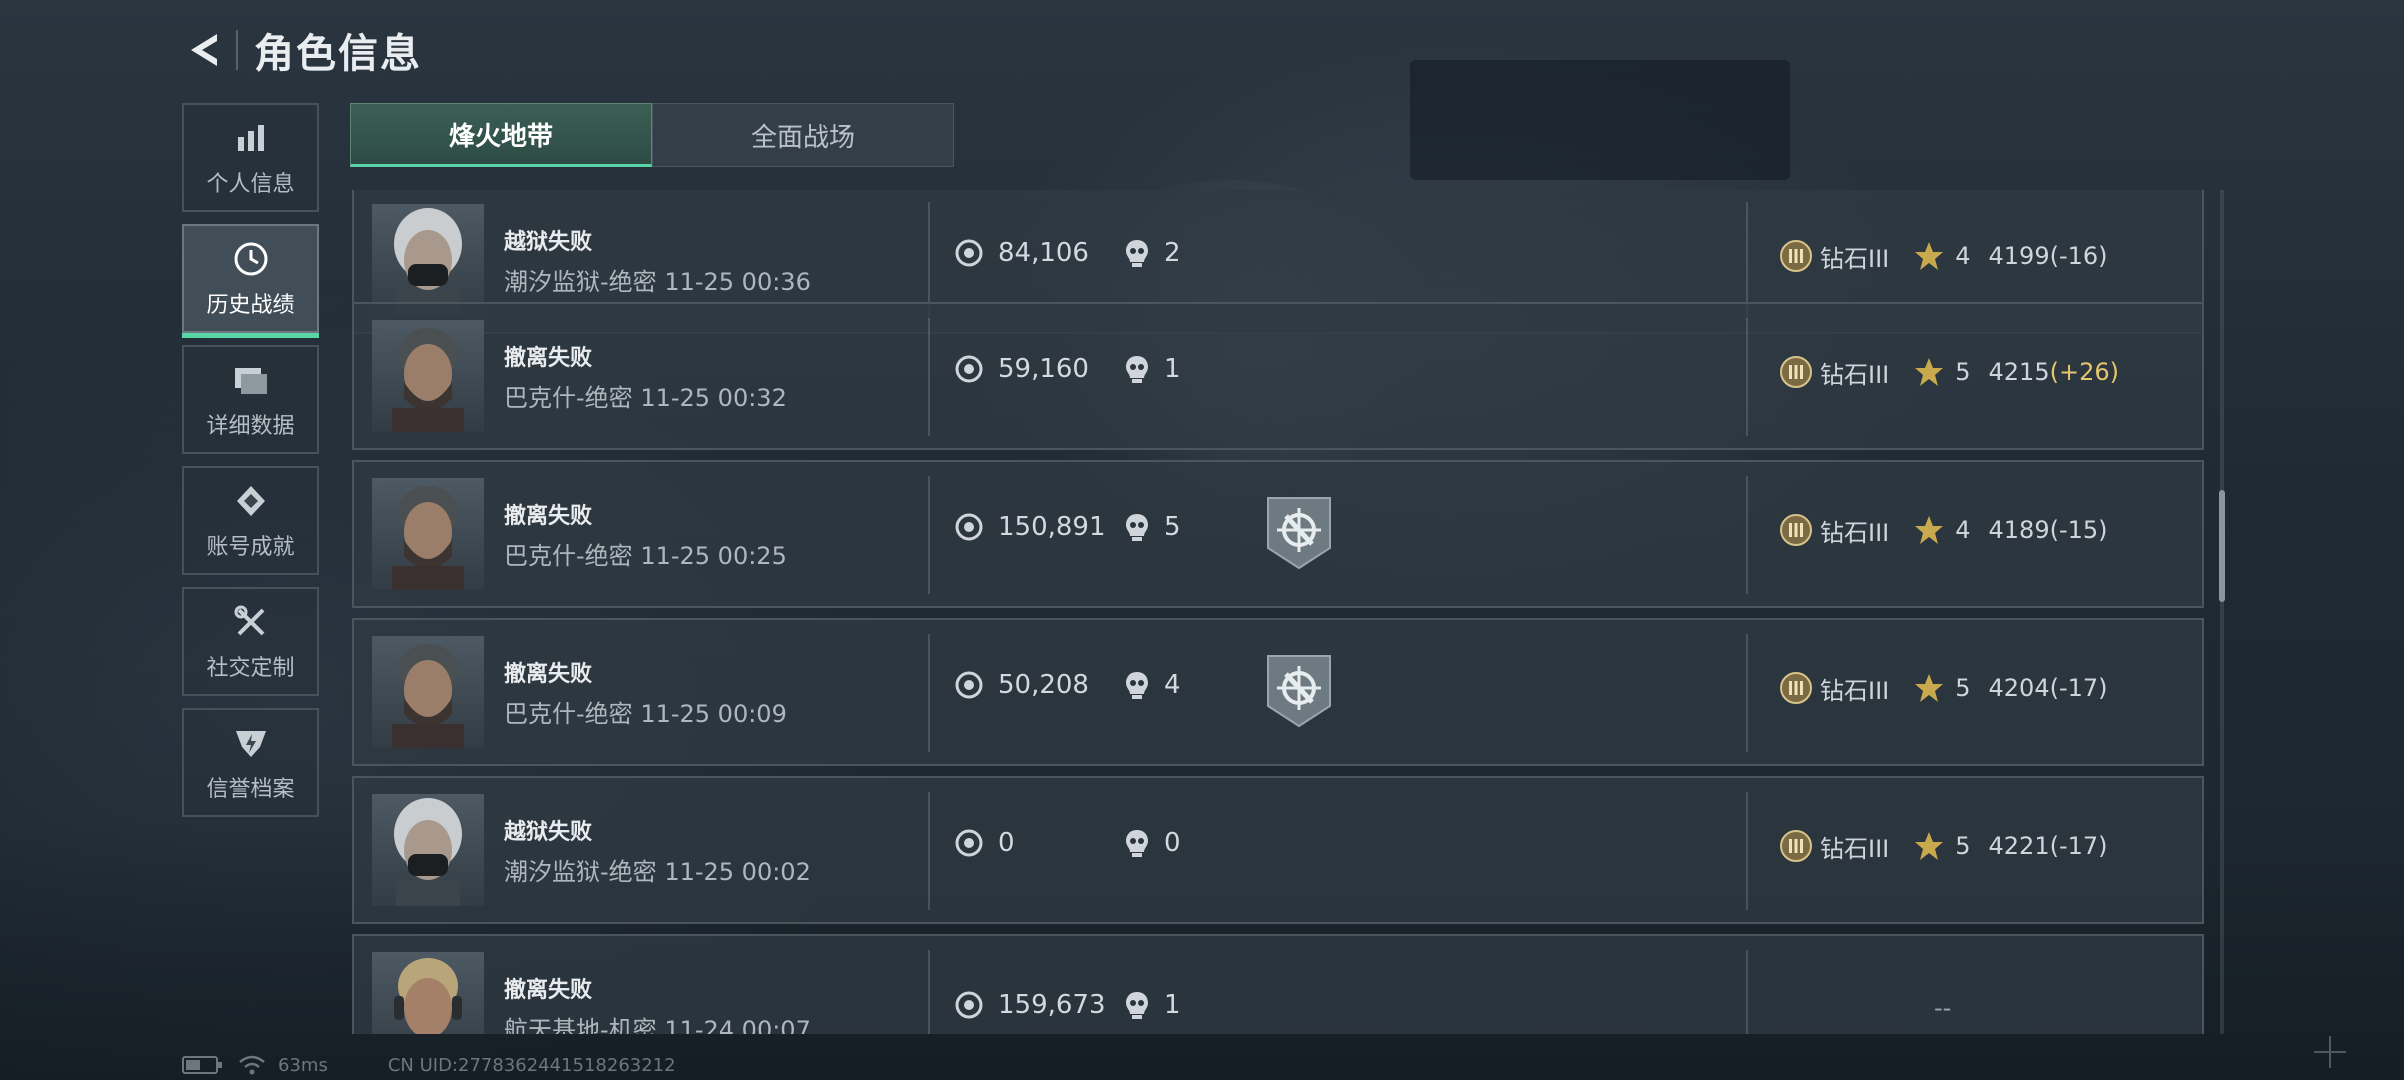 The width and height of the screenshot is (2404, 1080). What do you see at coordinates (737, 1025) in the screenshot?
I see `match-time: 11-24 00:07` at bounding box center [737, 1025].